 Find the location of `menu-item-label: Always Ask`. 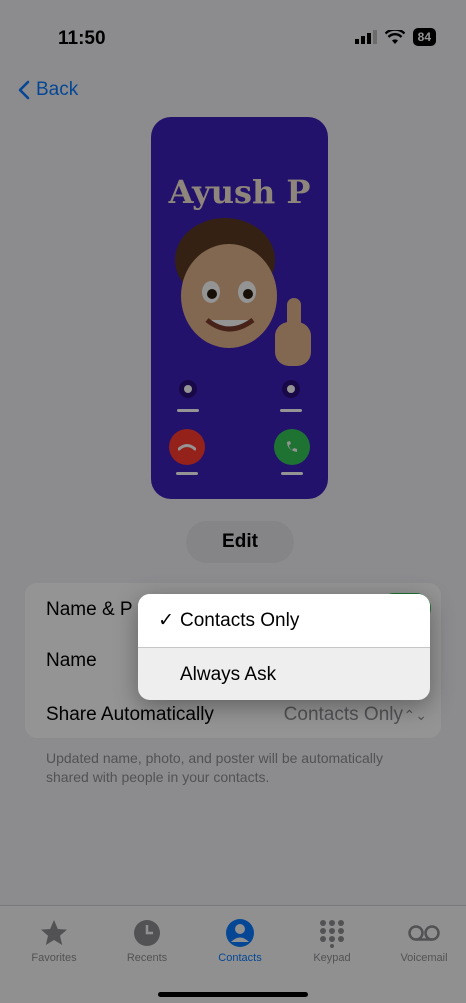

menu-item-label: Always Ask is located at coordinates (228, 674).